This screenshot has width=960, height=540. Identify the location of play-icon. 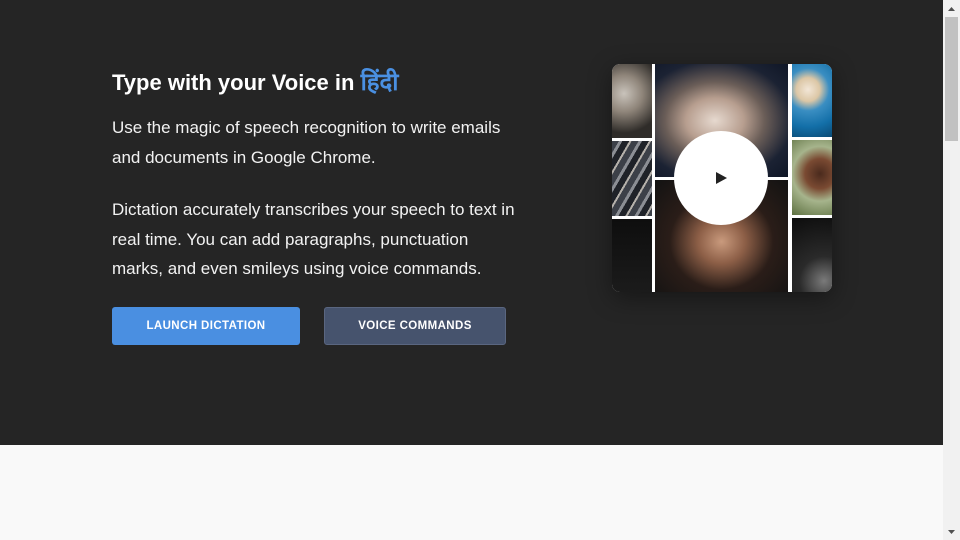
(721, 178).